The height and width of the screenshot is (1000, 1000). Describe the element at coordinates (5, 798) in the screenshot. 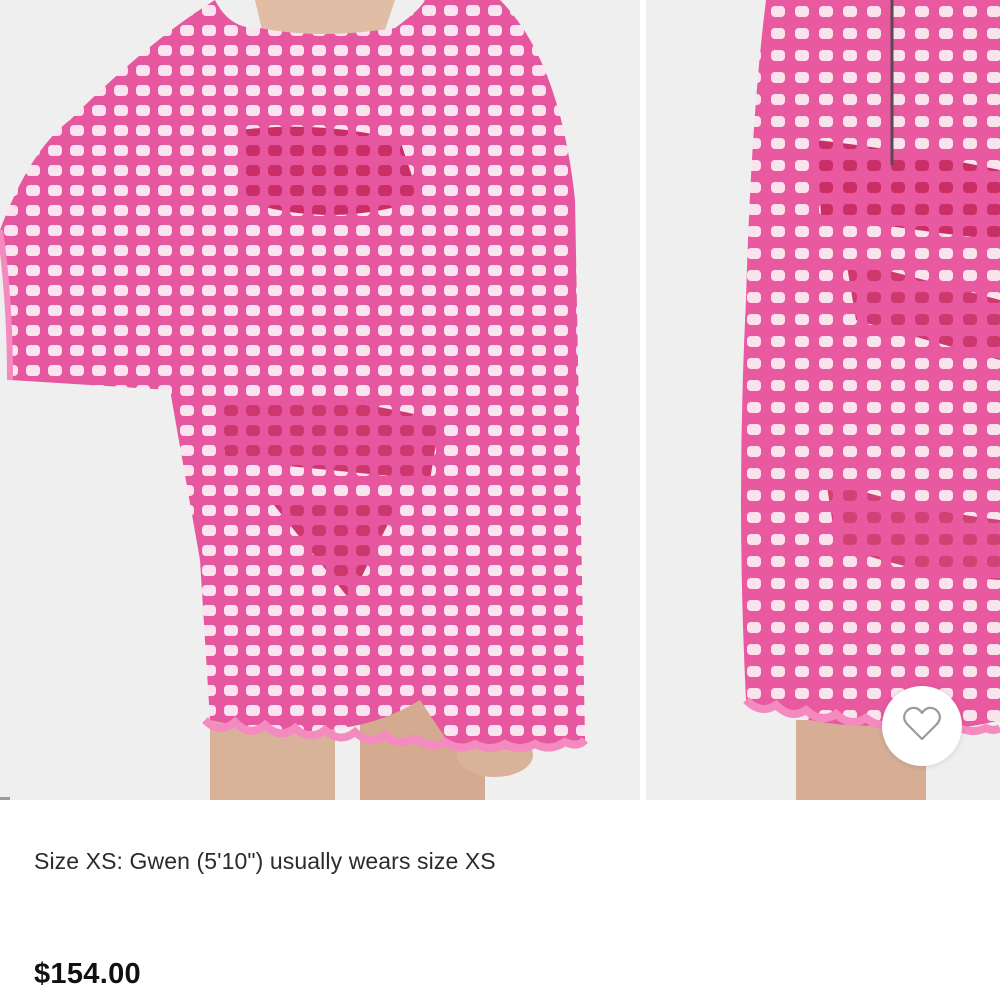

I see `carousel-indicator` at that location.